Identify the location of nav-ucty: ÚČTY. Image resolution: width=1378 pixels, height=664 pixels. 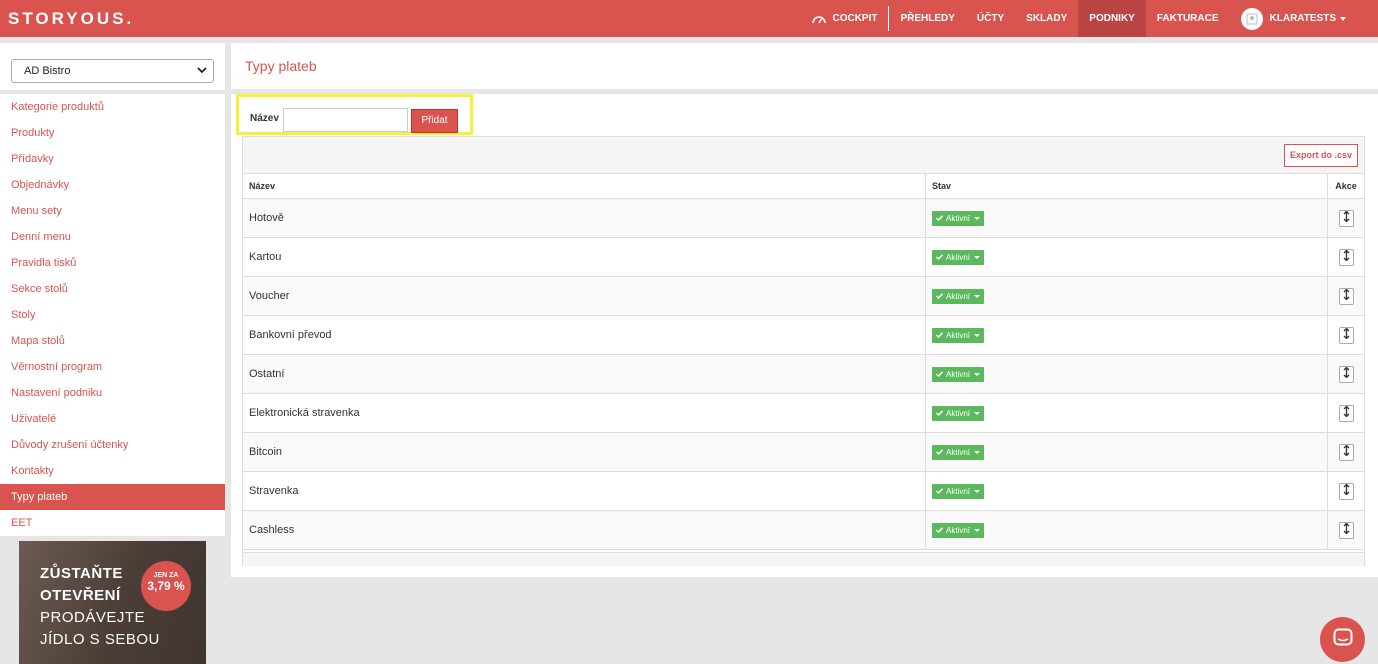
(990, 18).